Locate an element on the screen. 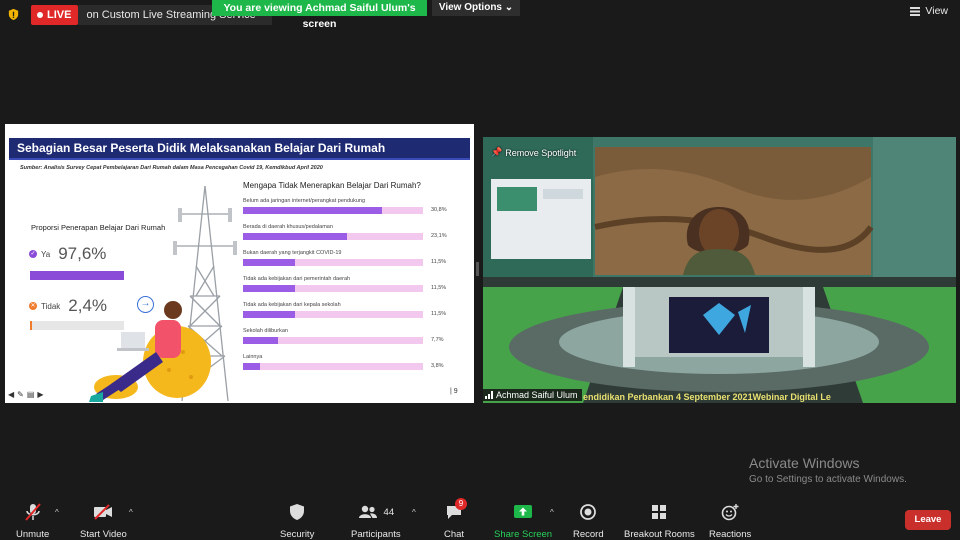  live-badge: LIVE is located at coordinates (55, 15).